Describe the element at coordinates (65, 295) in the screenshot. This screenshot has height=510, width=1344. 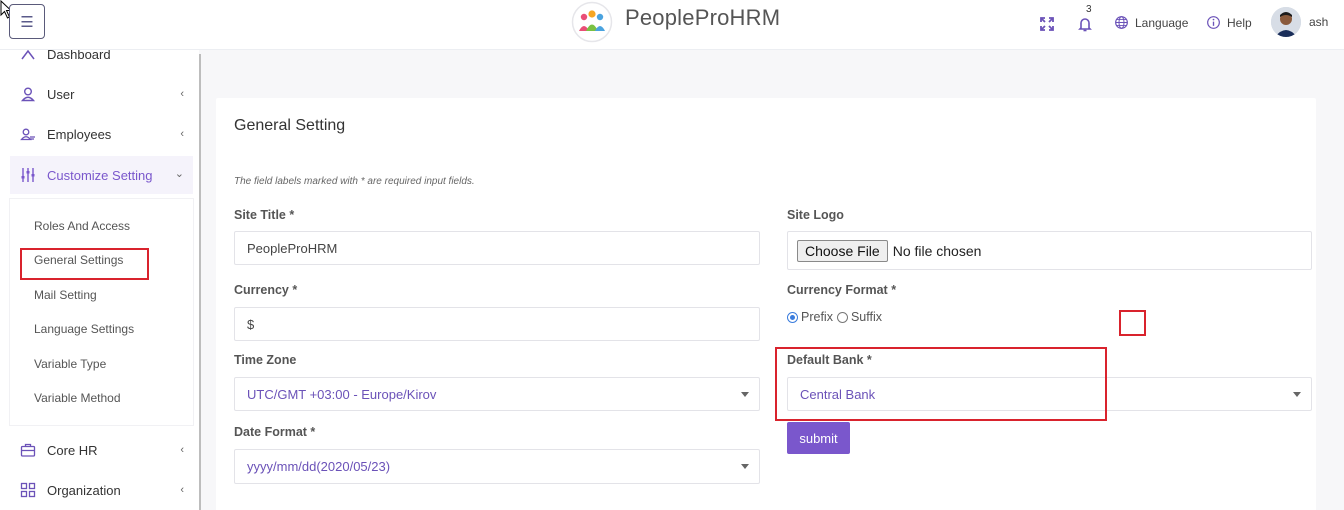
I see `submenu-mail-setting: Mail Setting` at that location.